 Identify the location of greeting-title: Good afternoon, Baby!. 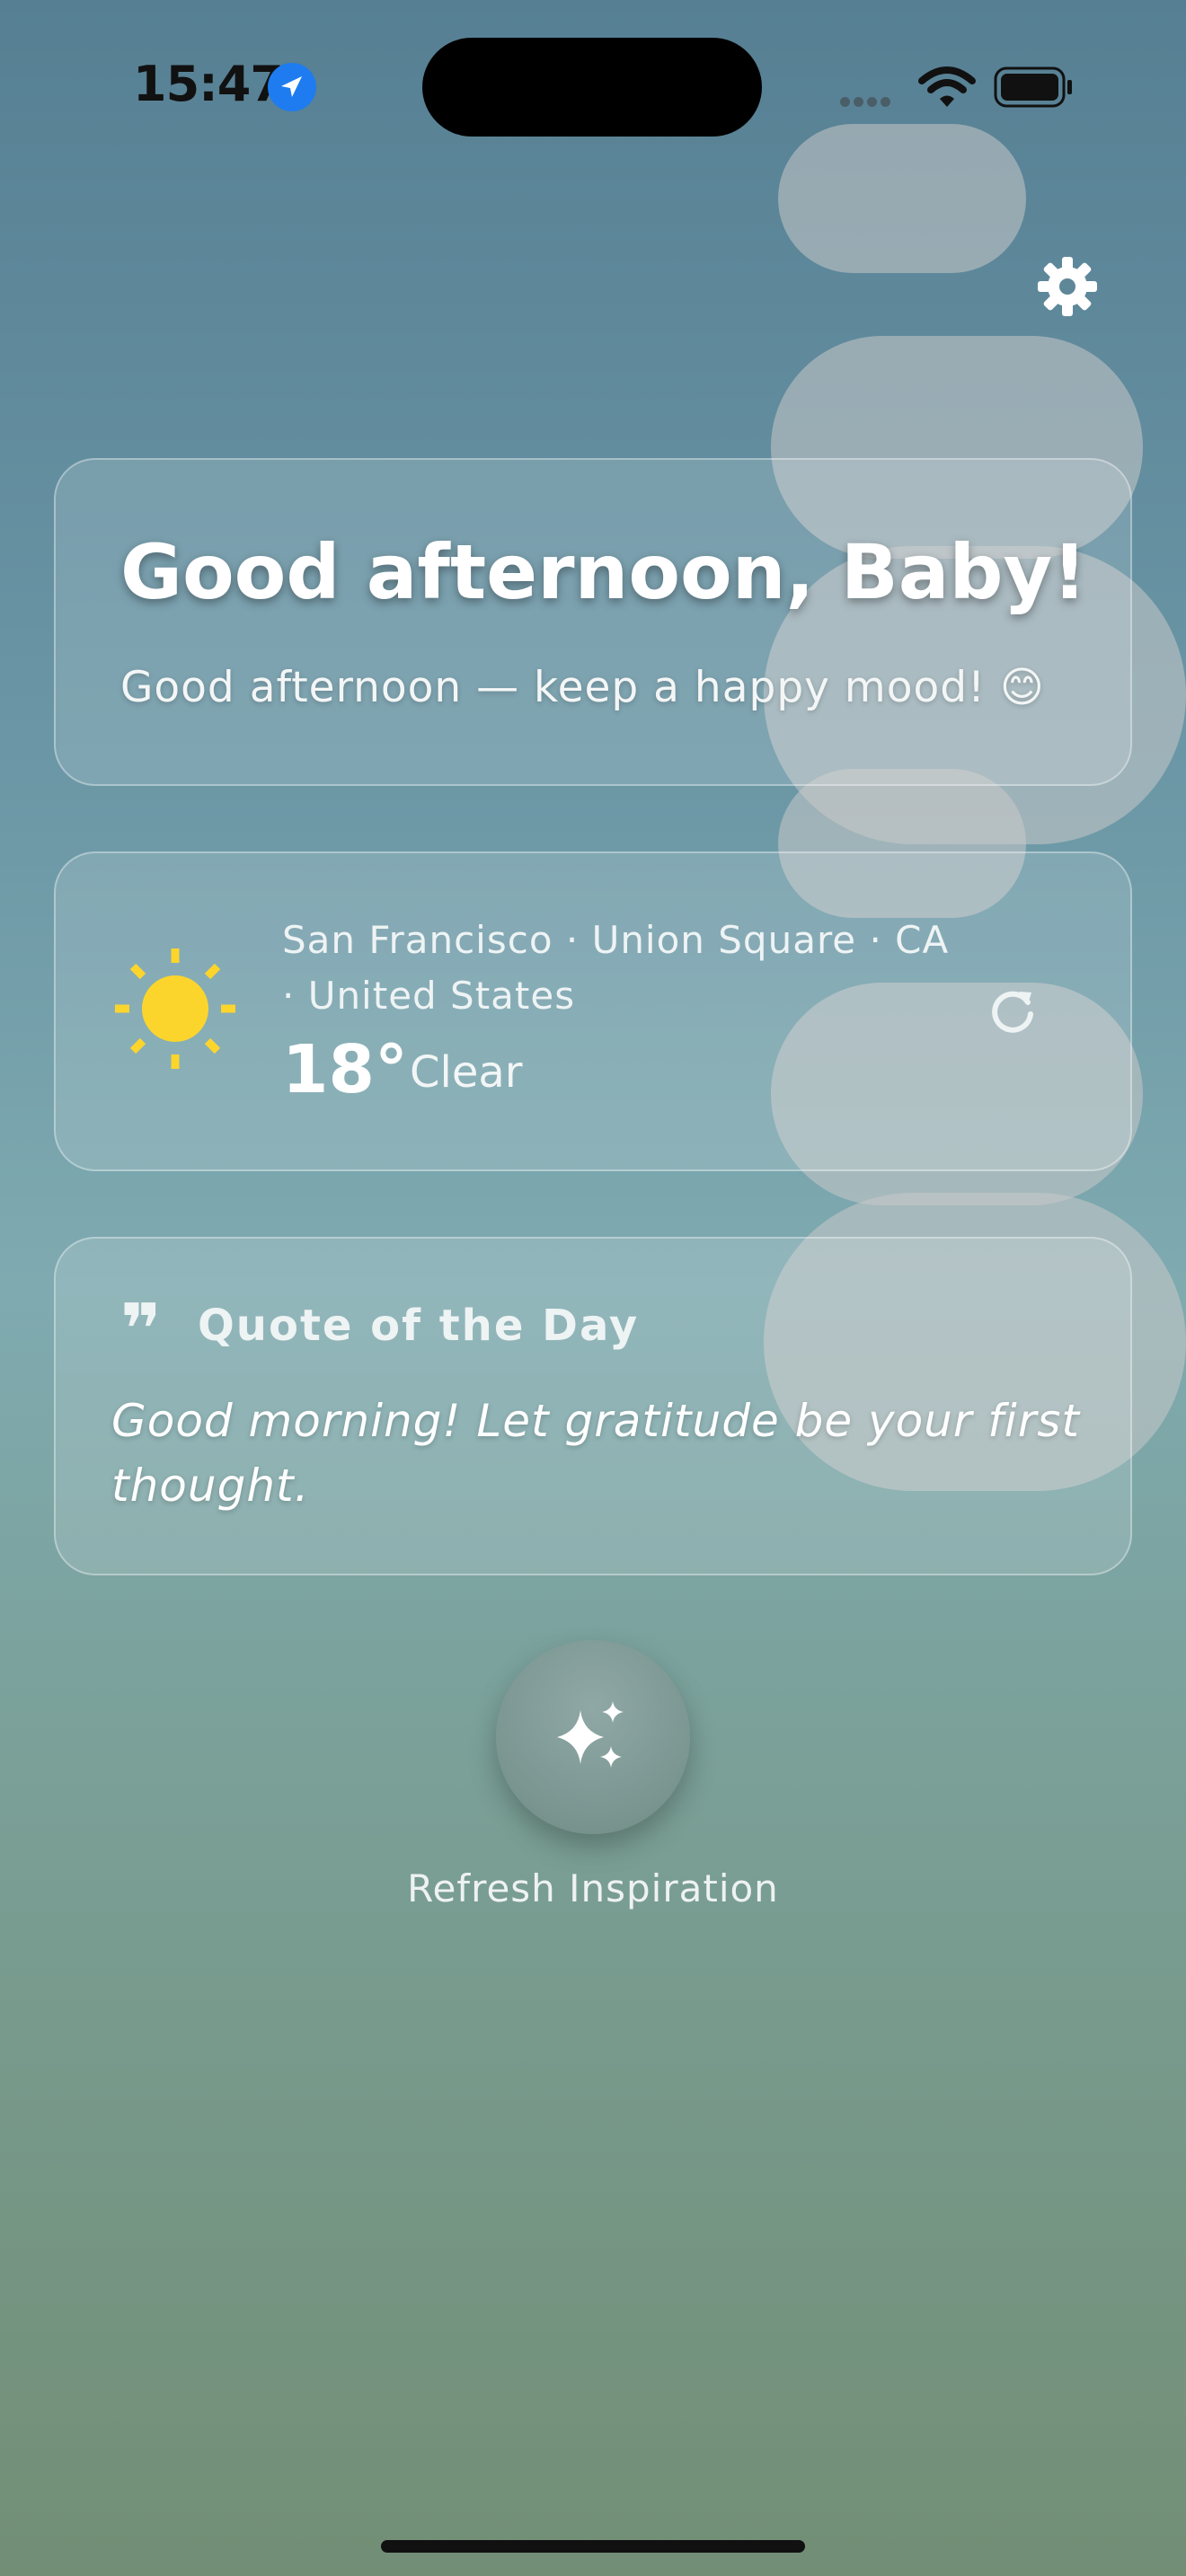
(603, 572).